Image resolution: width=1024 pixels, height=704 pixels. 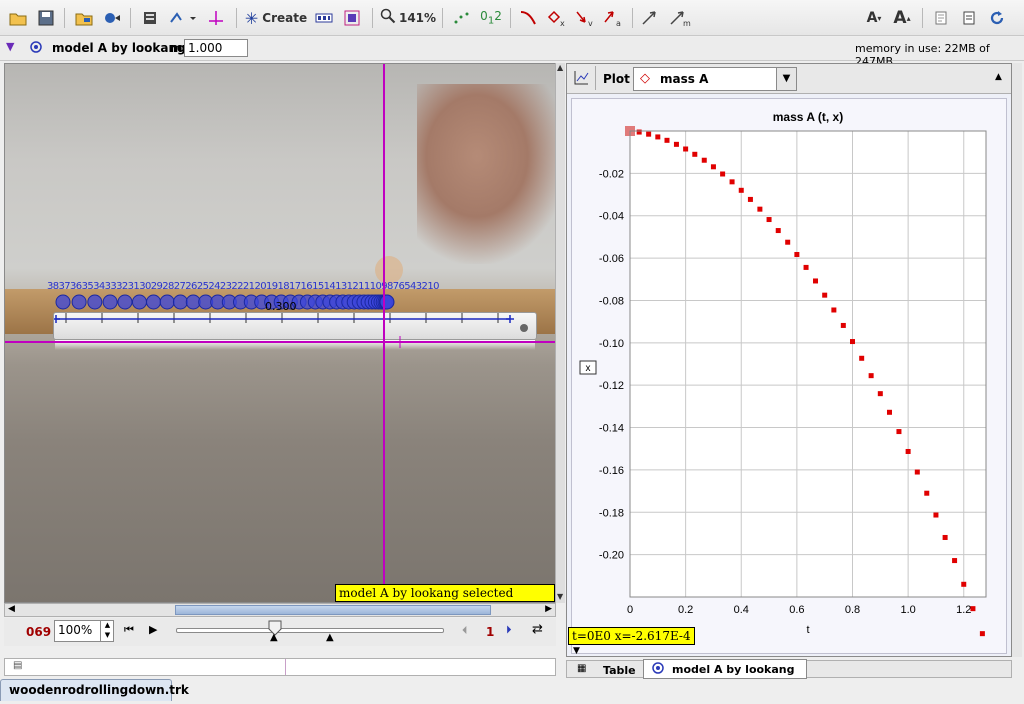 I want to click on notes-icon, so click(x=941, y=18).